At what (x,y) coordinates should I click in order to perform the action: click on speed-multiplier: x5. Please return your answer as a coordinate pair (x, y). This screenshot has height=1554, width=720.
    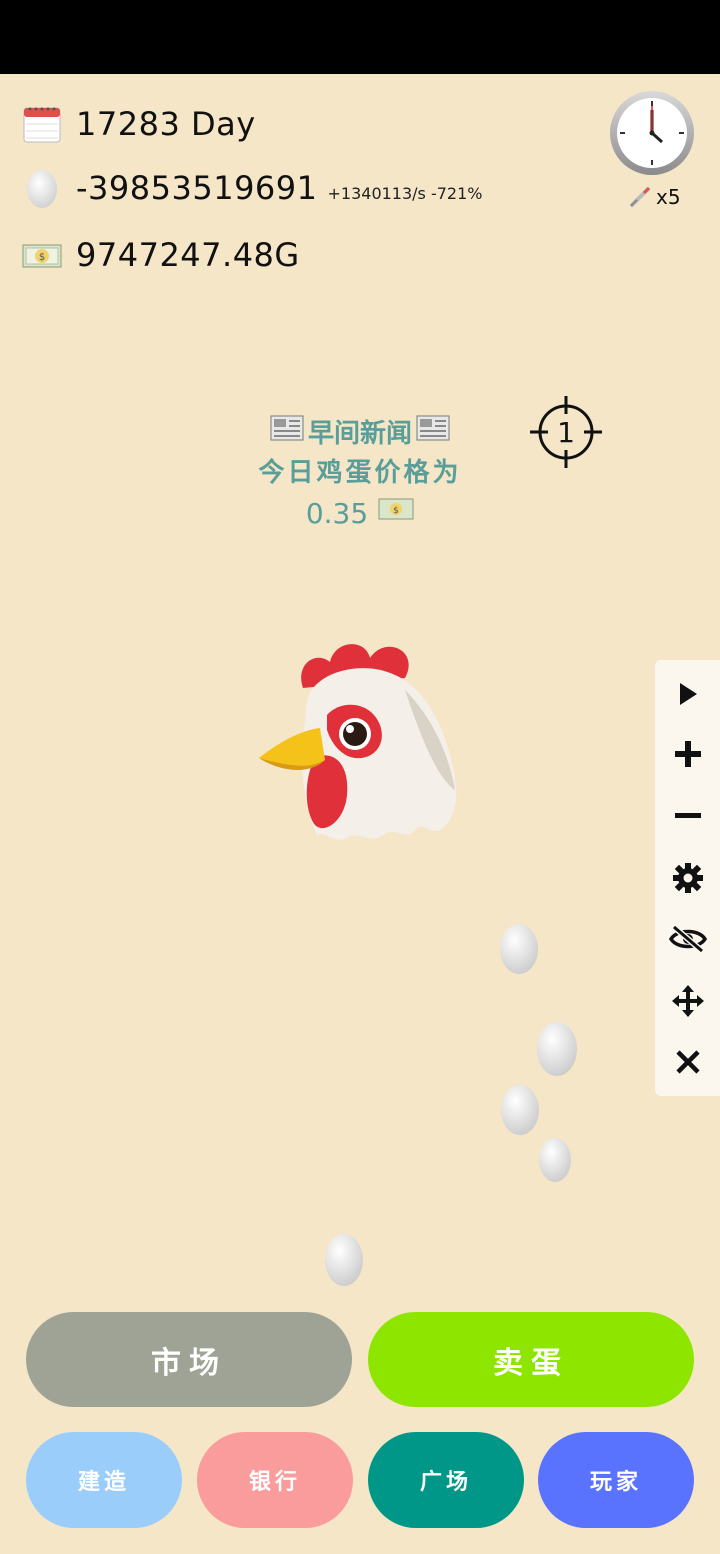
    Looking at the image, I should click on (654, 197).